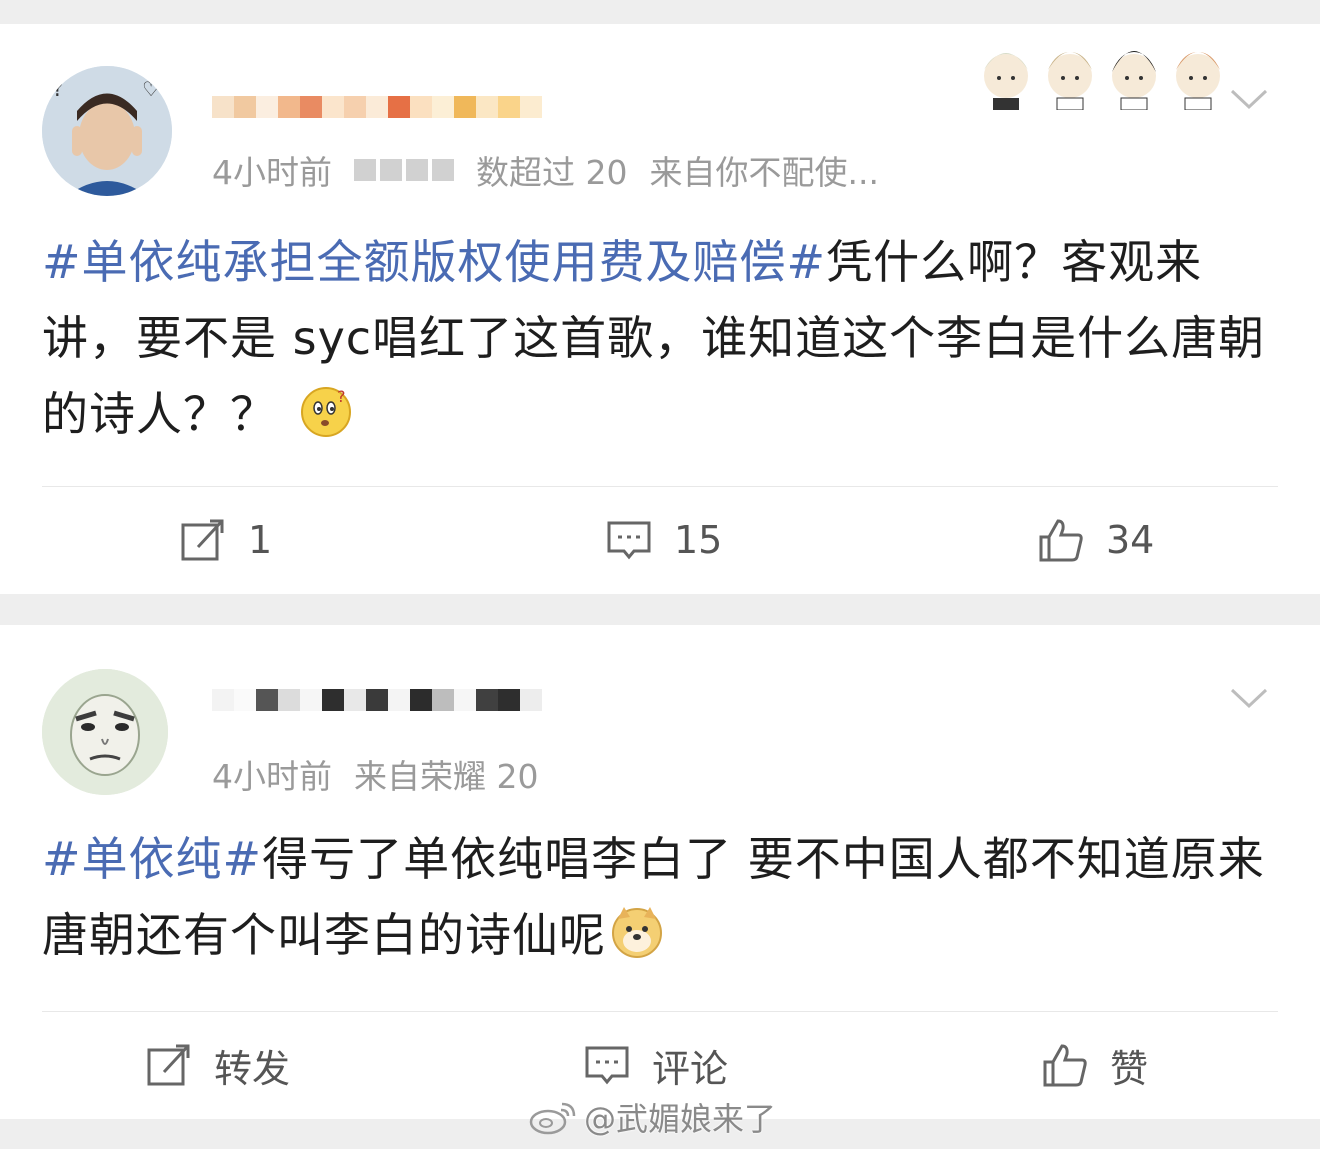 This screenshot has height=1149, width=1320. Describe the element at coordinates (1130, 540) in the screenshot. I see `like-count: 34` at that location.